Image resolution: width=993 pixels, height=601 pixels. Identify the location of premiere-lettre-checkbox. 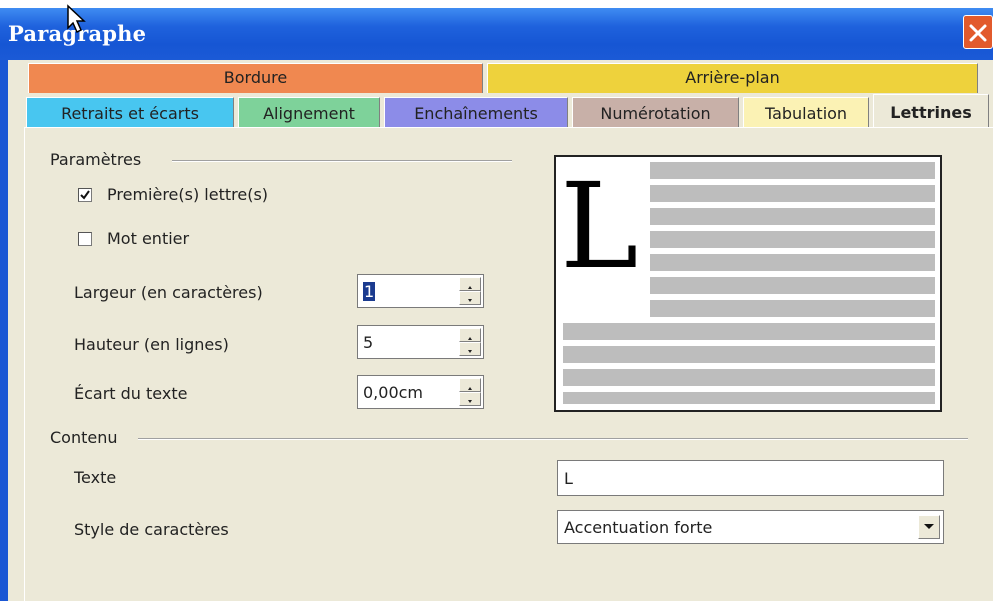
(85, 195).